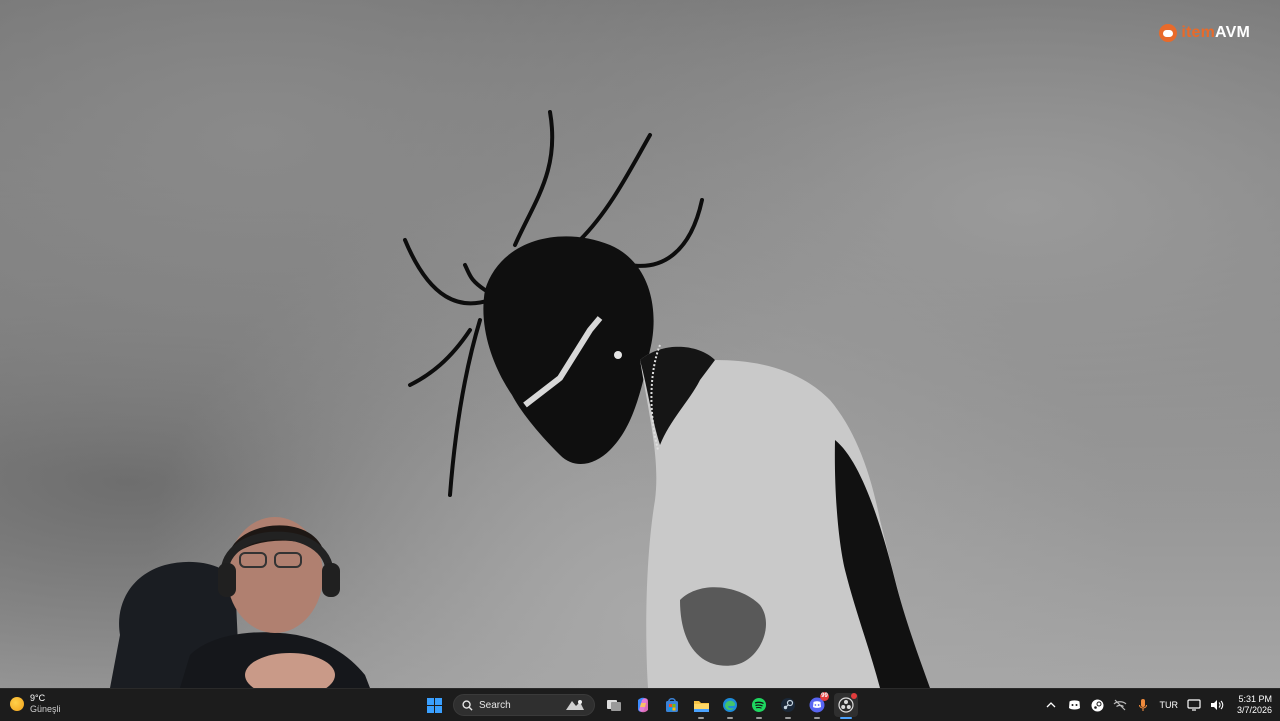 This screenshot has height=721, width=1280. Describe the element at coordinates (1120, 705) in the screenshot. I see `network-off-icon` at that location.